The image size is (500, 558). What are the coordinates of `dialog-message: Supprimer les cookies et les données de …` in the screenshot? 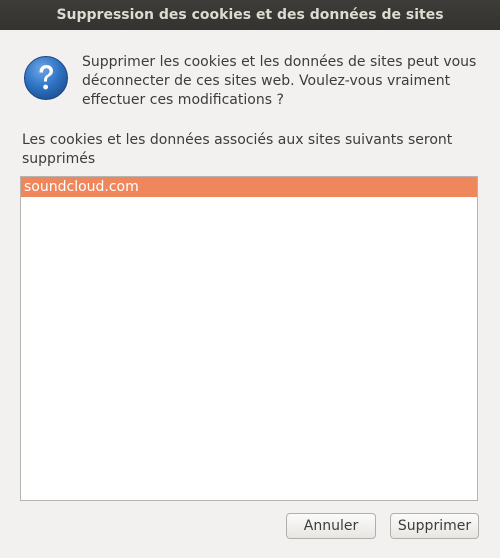 It's located at (279, 81).